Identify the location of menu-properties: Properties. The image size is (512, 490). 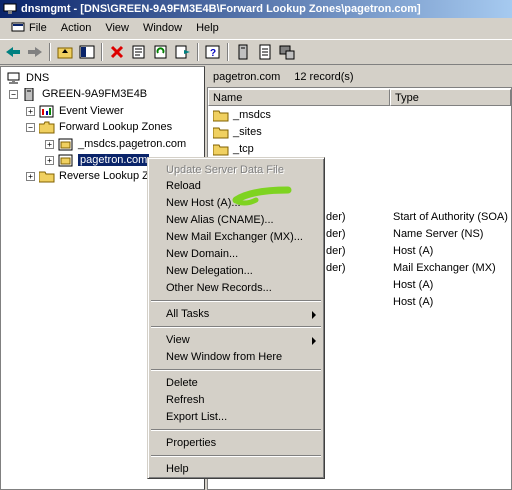
(191, 443).